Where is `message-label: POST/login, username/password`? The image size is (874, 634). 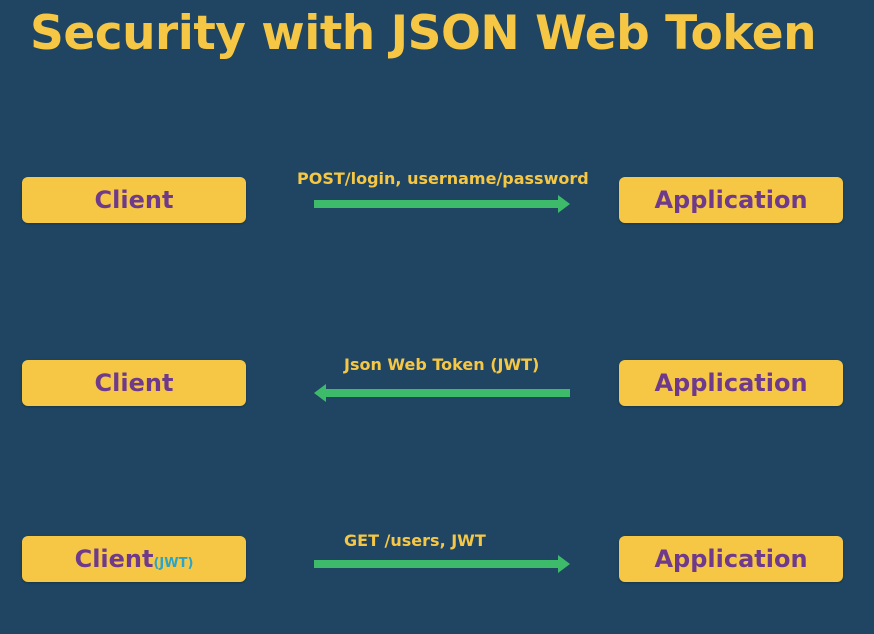
message-label: POST/login, username/password is located at coordinates (443, 178).